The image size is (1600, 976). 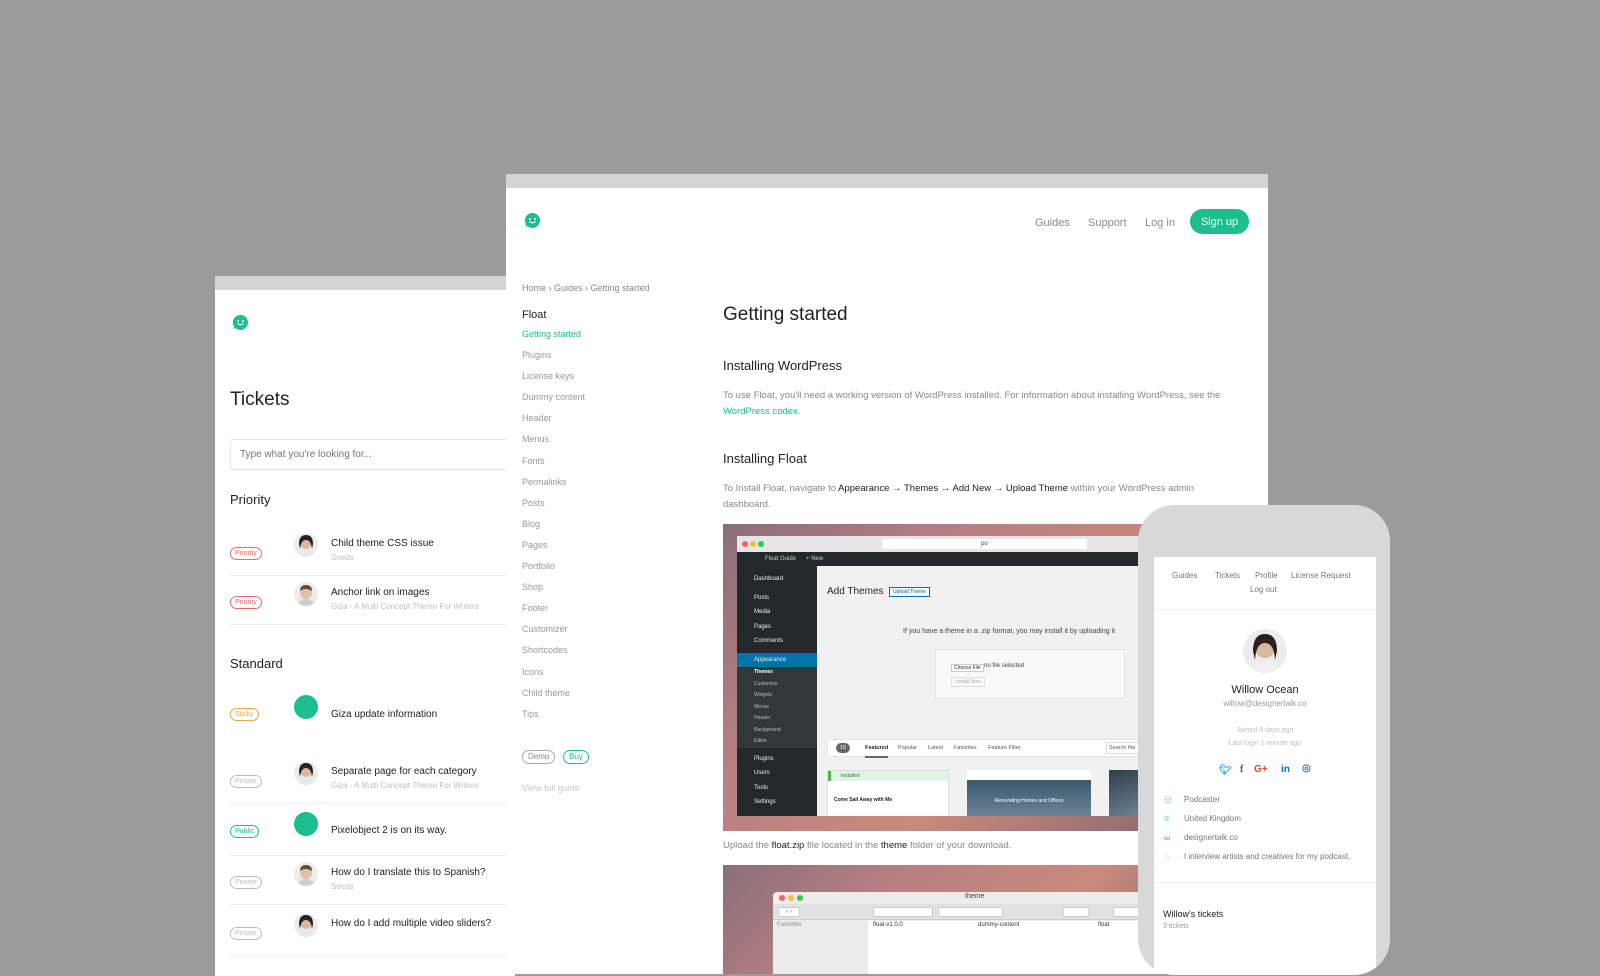 I want to click on ticket-title: How do I add multiple video sliders?, so click(x=411, y=923).